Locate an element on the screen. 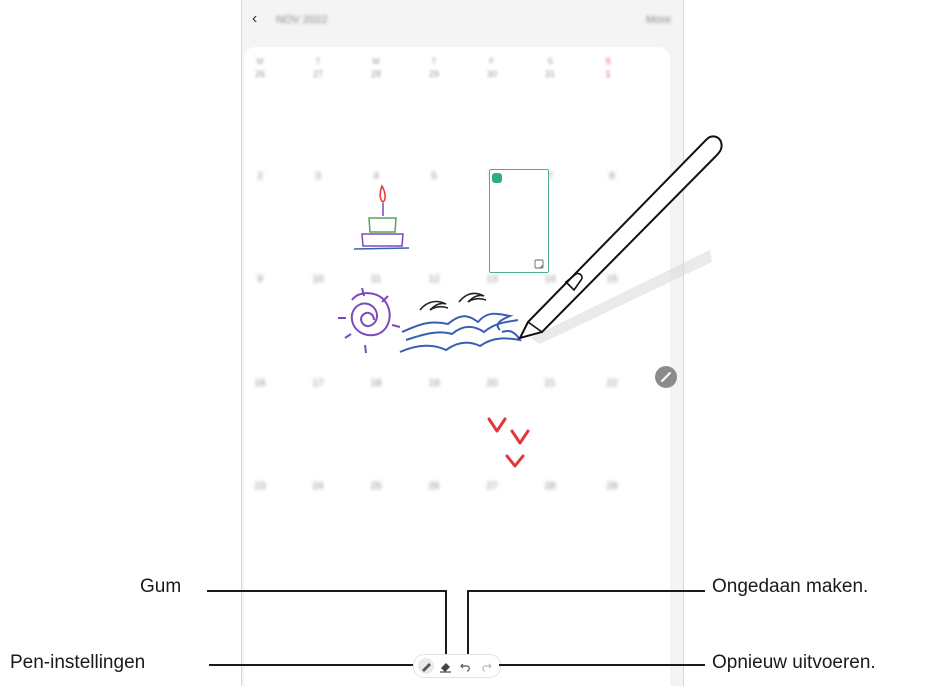 Image resolution: width=951 pixels, height=686 pixels. s-pen-illustration is located at coordinates (620, 237).